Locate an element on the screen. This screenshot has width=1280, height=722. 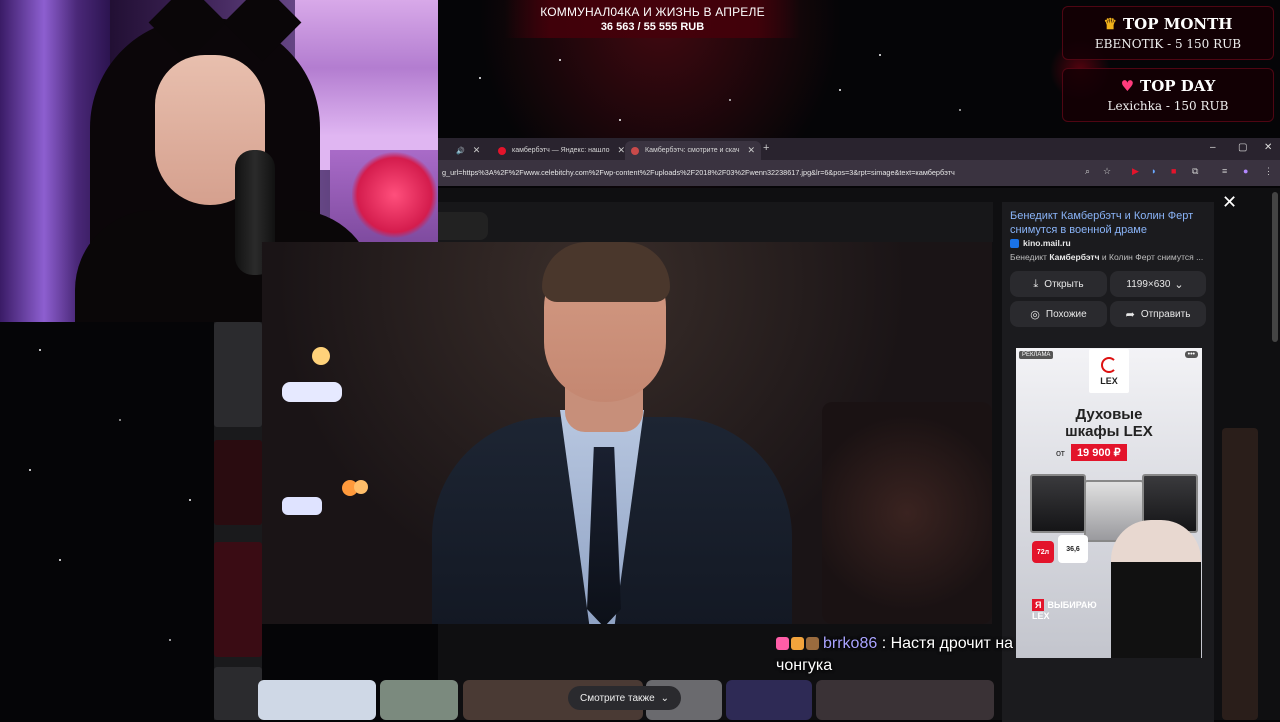
ad-slogan-y: Я is located at coordinates (1038, 605).